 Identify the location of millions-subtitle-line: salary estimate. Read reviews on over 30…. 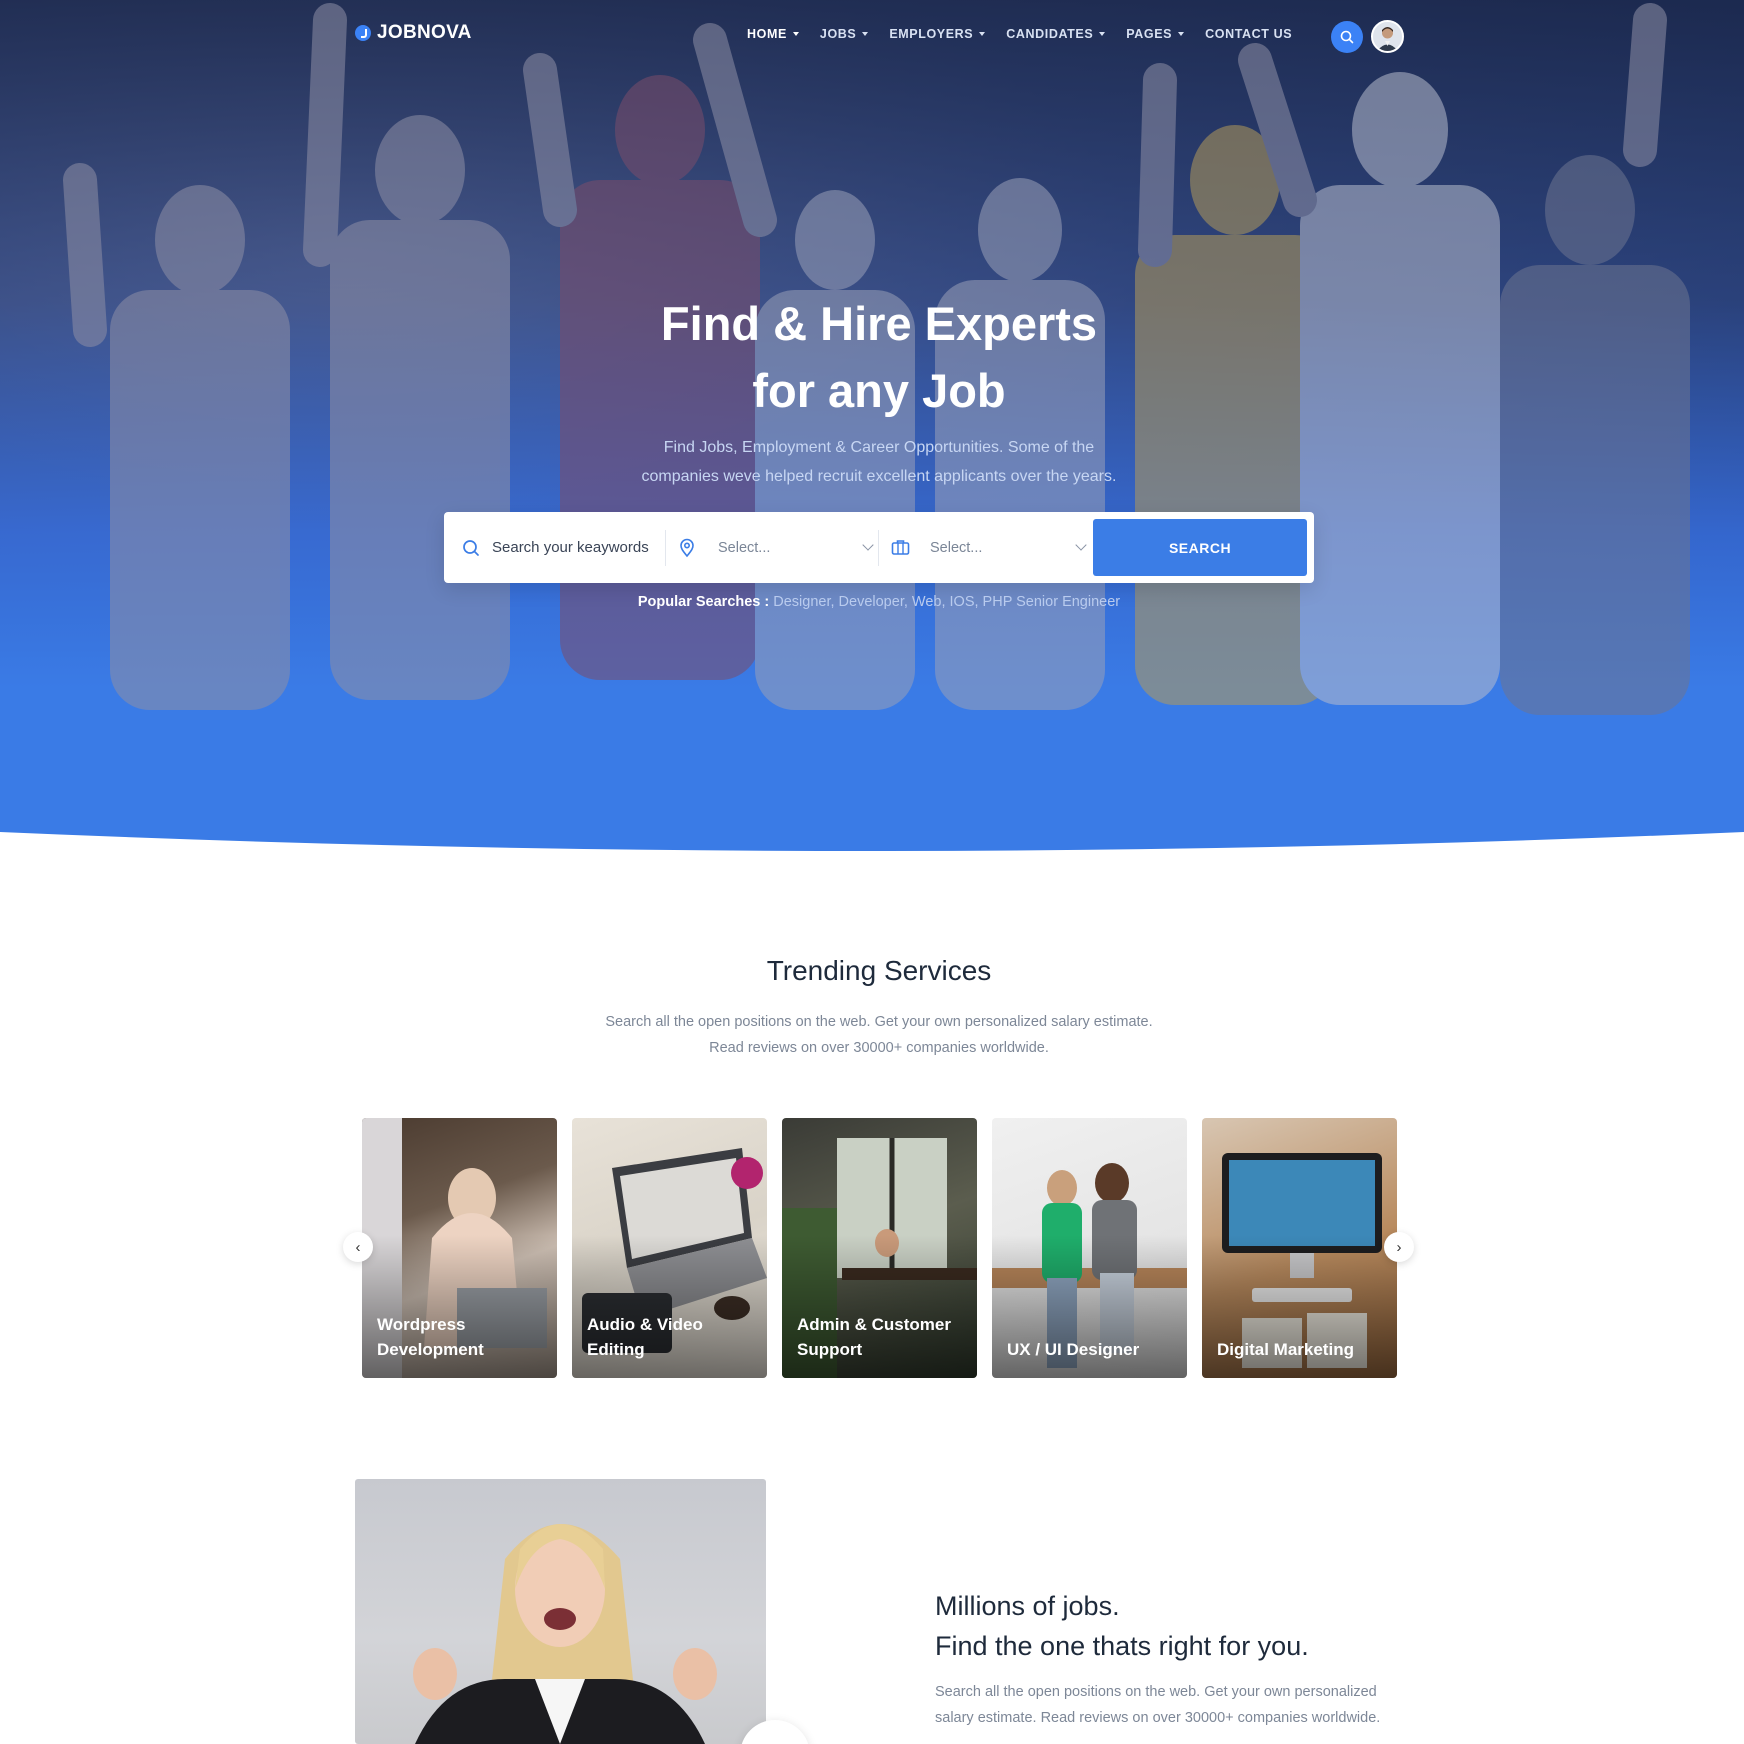
(1158, 1718).